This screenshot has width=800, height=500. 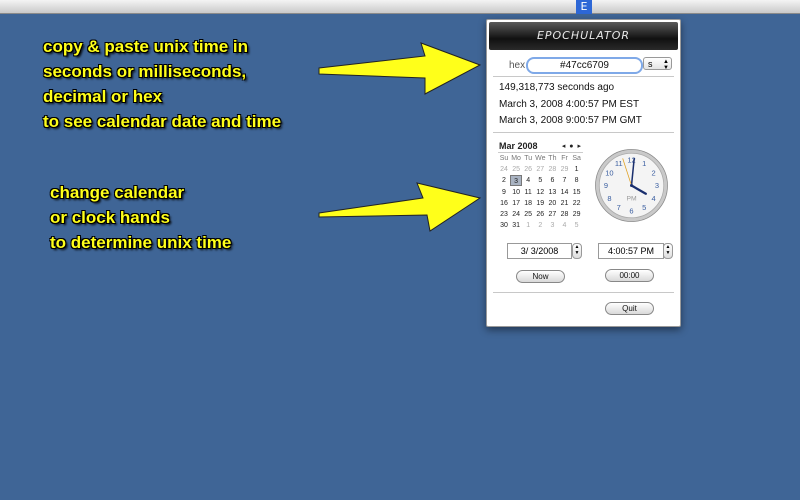 What do you see at coordinates (577, 192) in the screenshot?
I see `calendar-day: 15` at bounding box center [577, 192].